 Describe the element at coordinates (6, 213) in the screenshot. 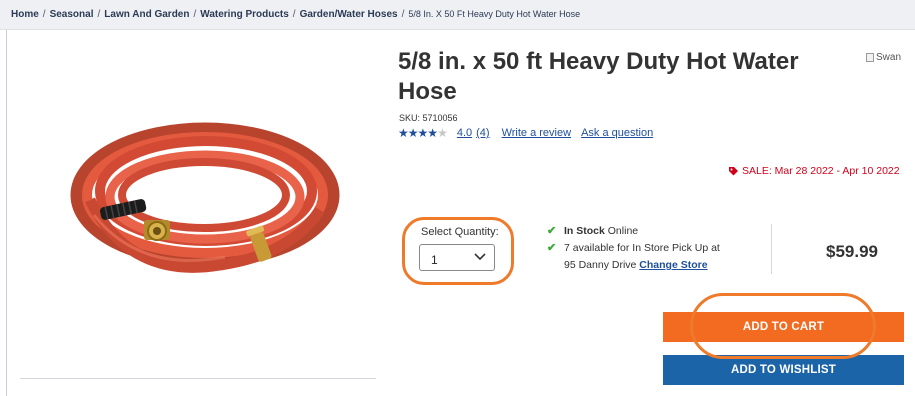

I see `left-border` at that location.